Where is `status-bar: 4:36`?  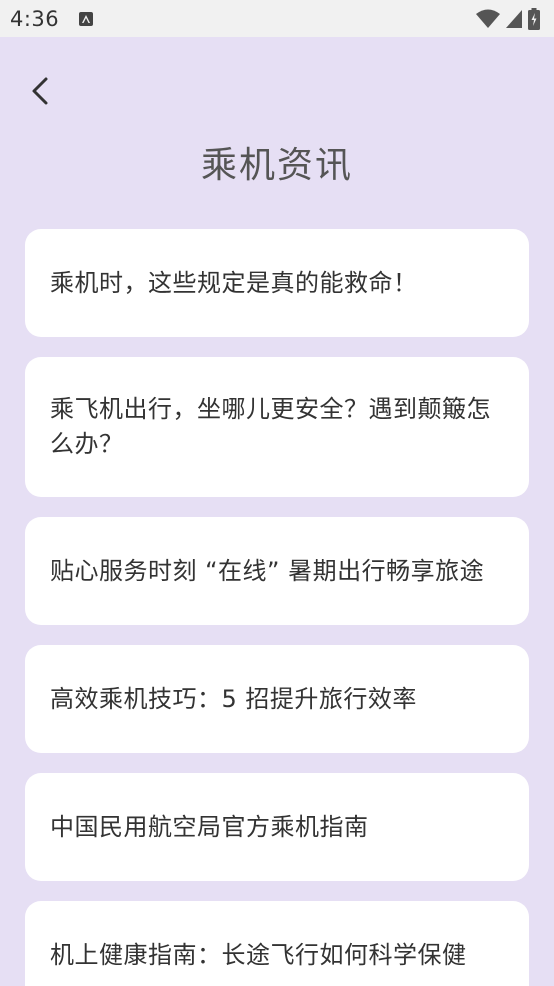 status-bar: 4:36 is located at coordinates (277, 18).